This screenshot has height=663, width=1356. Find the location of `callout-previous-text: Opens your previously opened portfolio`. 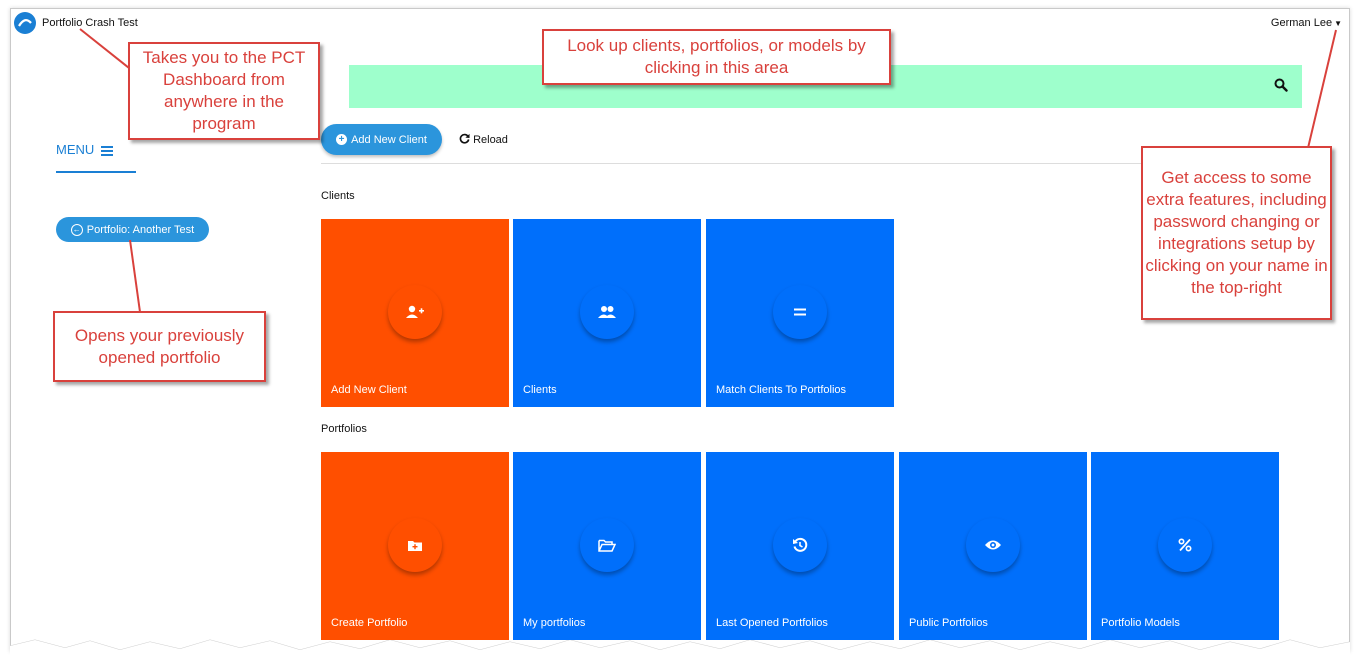

callout-previous-text: Opens your previously opened portfolio is located at coordinates (159, 346).